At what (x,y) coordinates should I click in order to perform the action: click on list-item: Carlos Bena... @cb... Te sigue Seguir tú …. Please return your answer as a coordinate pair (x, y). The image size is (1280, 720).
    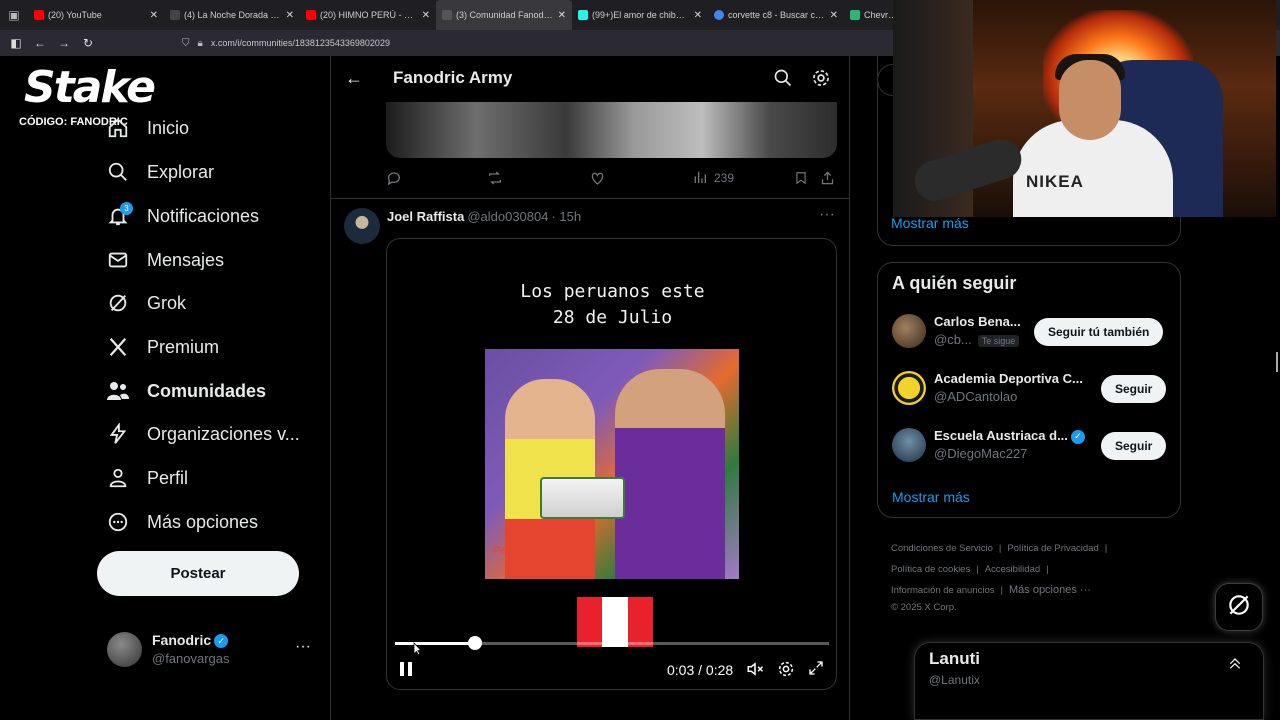
    Looking at the image, I should click on (1032, 334).